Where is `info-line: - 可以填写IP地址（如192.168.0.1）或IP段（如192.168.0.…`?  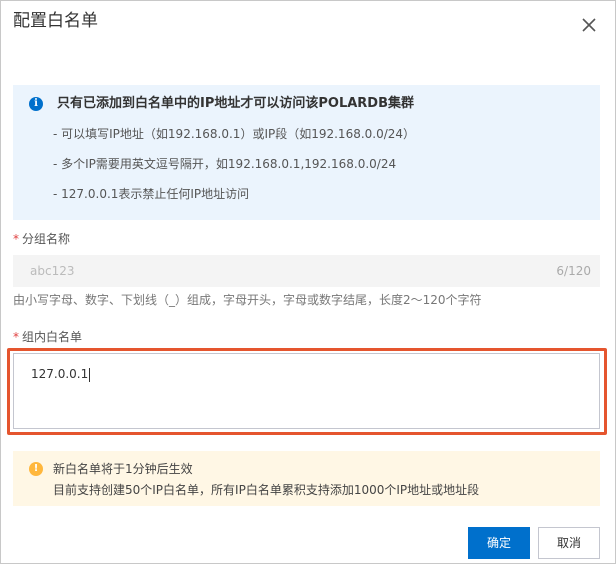
info-line: - 可以填写IP地址（如192.168.0.1）或IP段（如192.168.0.… is located at coordinates (234, 134).